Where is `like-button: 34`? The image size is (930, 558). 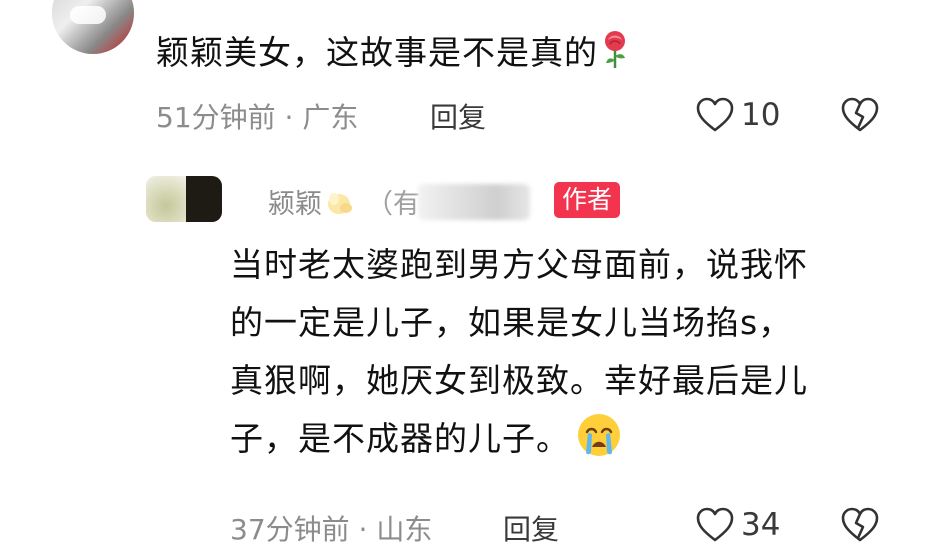
like-button: 34 is located at coordinates (737, 525).